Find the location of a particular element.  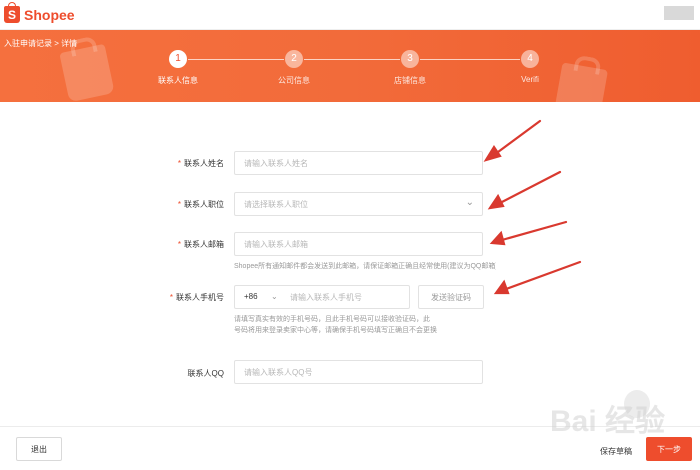

baidu-watermark: Bai 经验 is located at coordinates (608, 421).